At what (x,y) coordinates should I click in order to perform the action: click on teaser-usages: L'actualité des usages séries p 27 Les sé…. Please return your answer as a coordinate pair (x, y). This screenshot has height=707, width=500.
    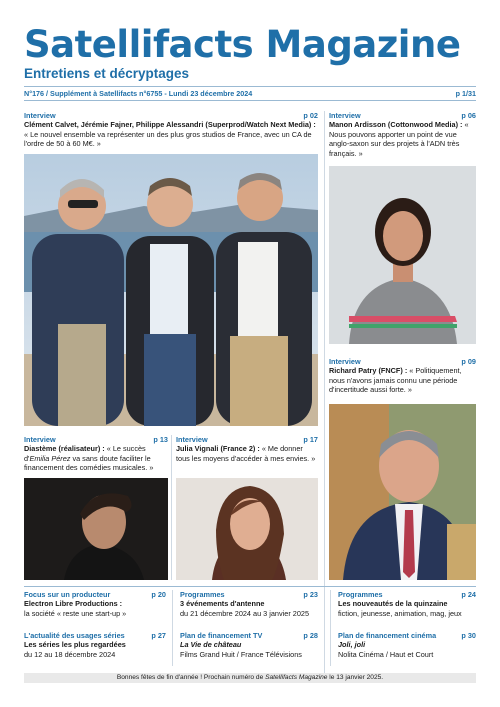
    Looking at the image, I should click on (95, 645).